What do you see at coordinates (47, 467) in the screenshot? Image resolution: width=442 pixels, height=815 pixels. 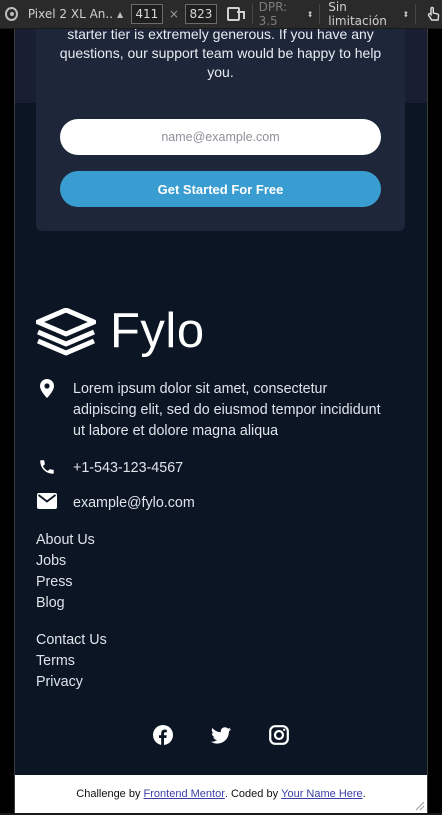 I see `phone-icon` at bounding box center [47, 467].